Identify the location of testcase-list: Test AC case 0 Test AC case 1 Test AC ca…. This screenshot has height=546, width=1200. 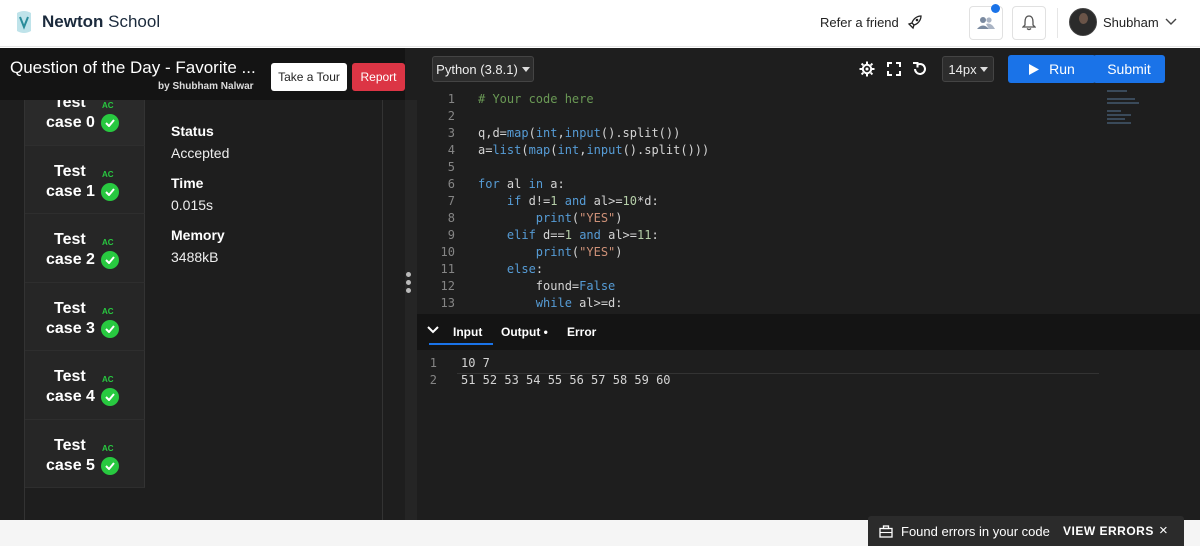
(85, 294).